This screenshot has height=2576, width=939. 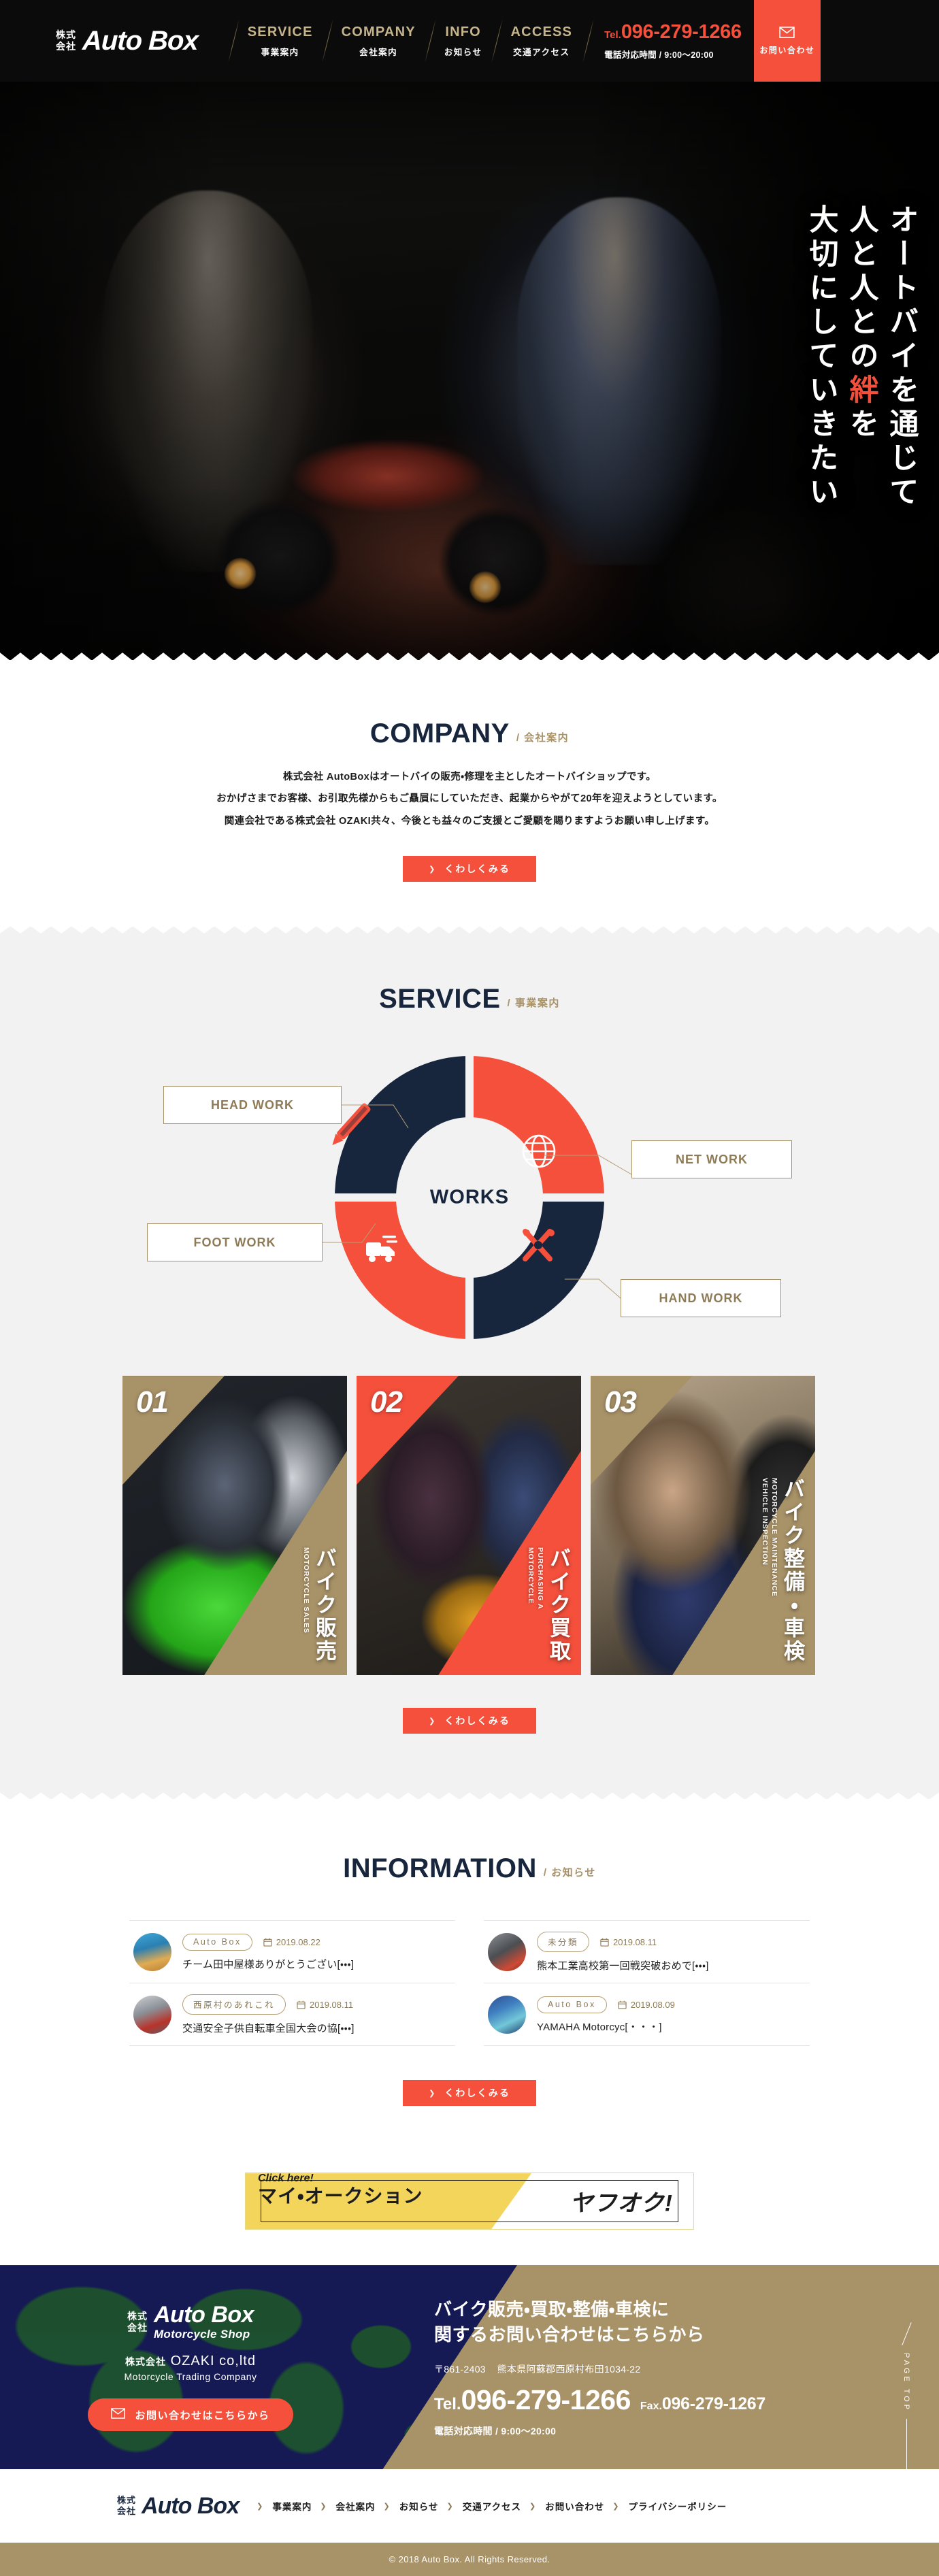 What do you see at coordinates (686, 2322) in the screenshot?
I see `footer-contact-heading: バイク販売・買取・整備・車検に 関するお問い合わせはこちらから` at bounding box center [686, 2322].